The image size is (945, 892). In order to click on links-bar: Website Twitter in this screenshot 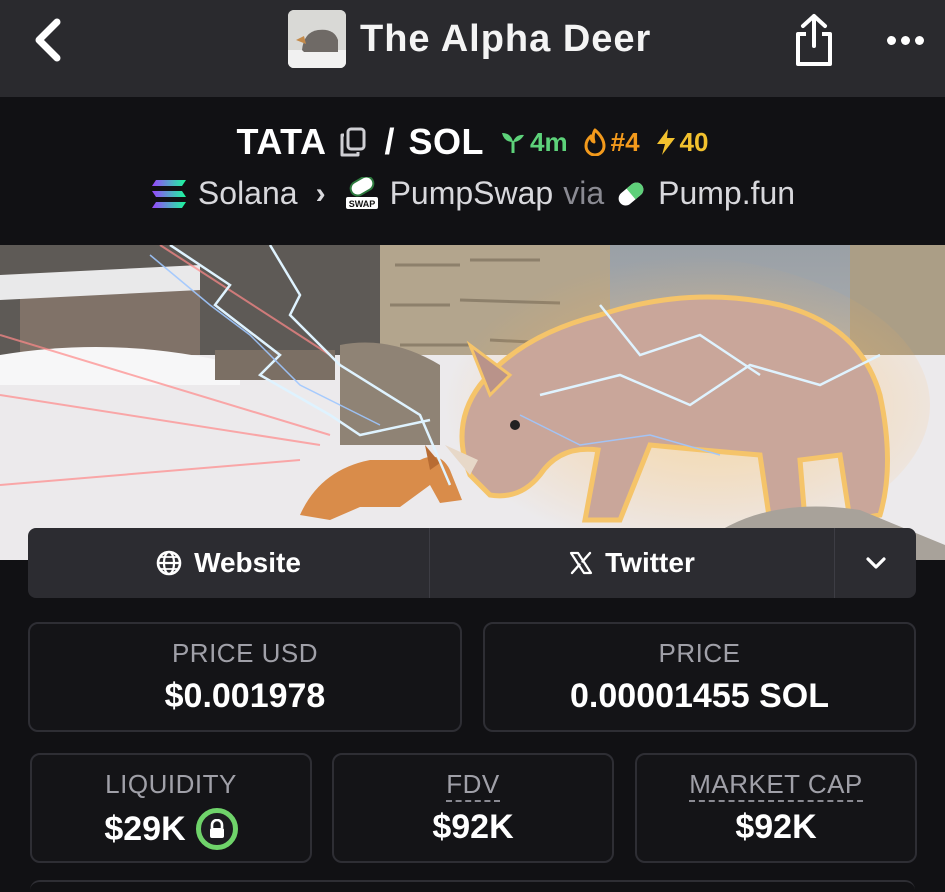, I will do `click(472, 563)`.